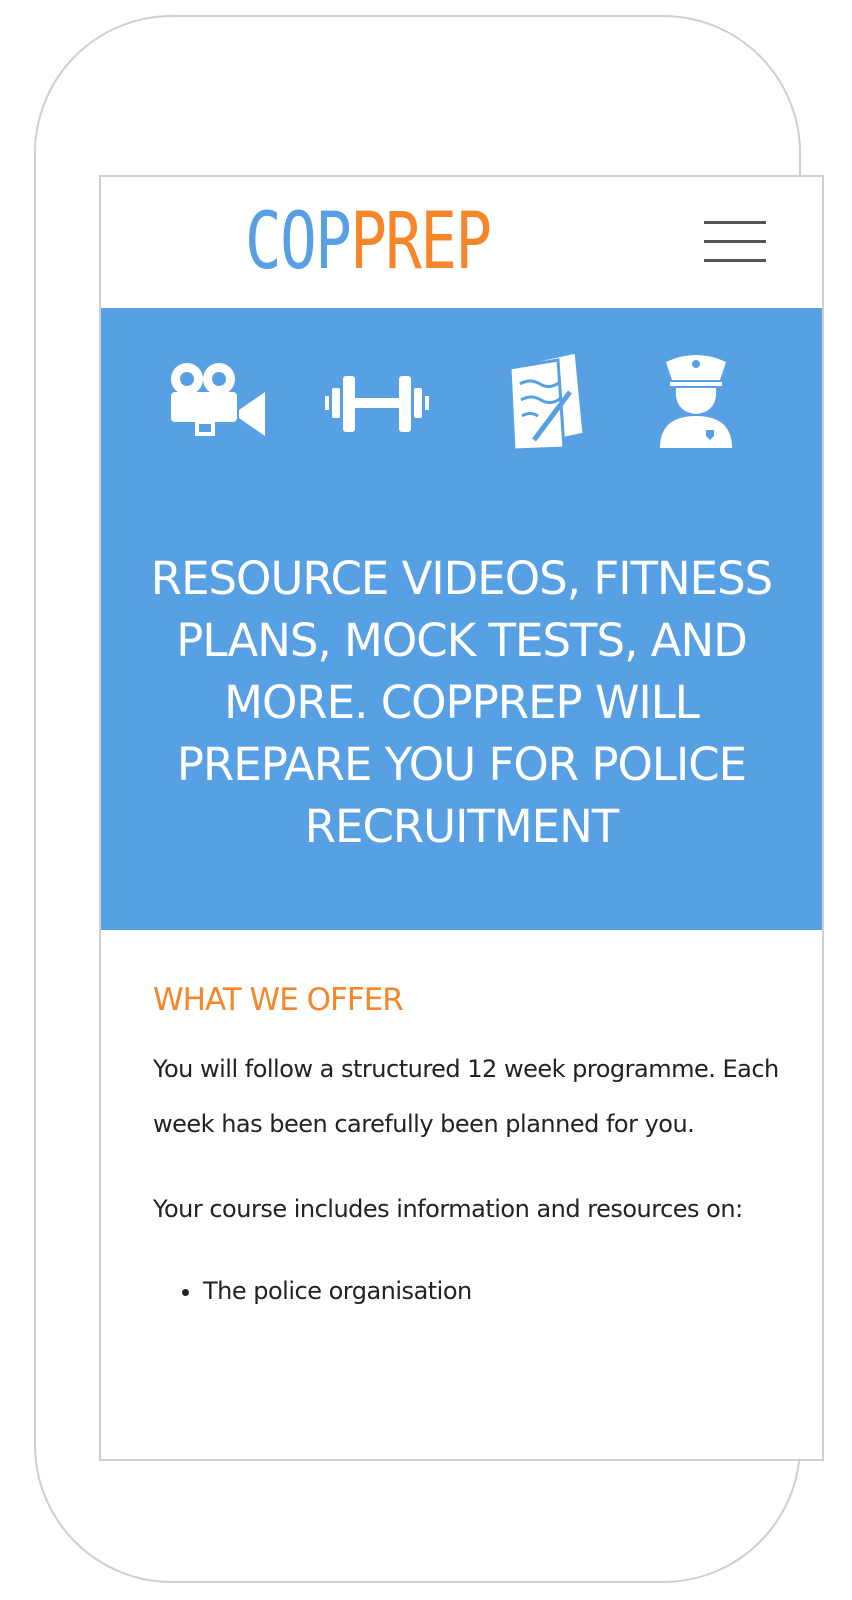 The width and height of the screenshot is (852, 1600). What do you see at coordinates (218, 399) in the screenshot?
I see `movie-camera-icon` at bounding box center [218, 399].